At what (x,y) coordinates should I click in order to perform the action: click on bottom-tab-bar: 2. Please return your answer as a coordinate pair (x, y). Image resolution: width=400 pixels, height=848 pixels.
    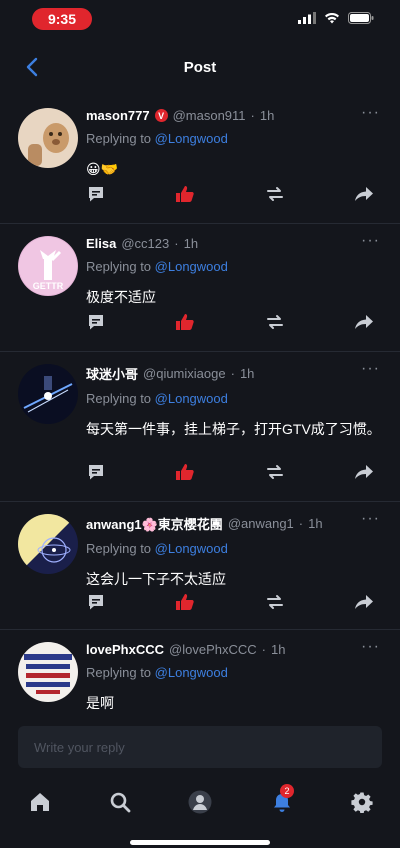
    Looking at the image, I should click on (200, 814).